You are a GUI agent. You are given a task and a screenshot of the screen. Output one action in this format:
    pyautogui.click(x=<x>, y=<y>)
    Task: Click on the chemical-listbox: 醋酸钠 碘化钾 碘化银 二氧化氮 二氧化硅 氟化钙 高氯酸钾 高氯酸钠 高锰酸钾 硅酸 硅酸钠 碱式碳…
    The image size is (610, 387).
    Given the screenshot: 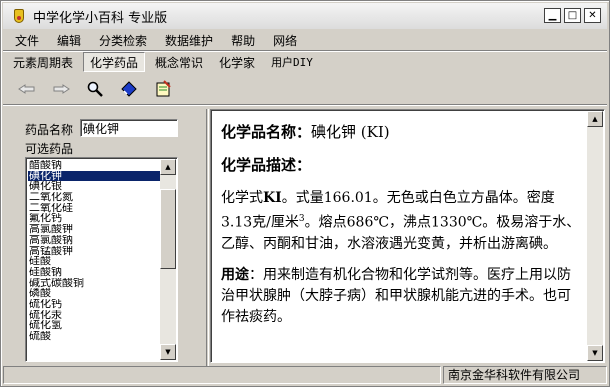 What is the action you would take?
    pyautogui.click(x=101, y=259)
    